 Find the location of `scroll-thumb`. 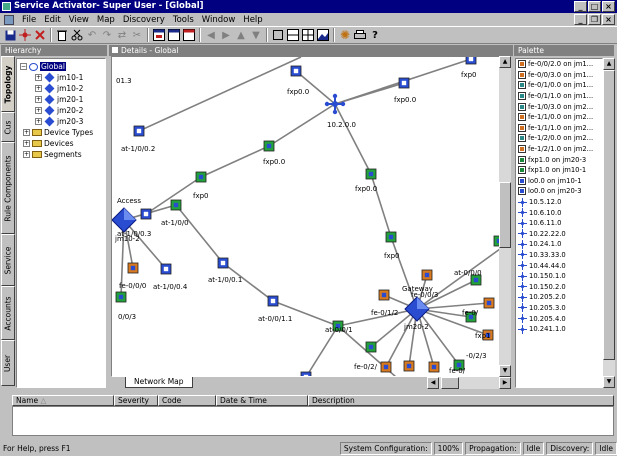

scroll-thumb is located at coordinates (609, 215).